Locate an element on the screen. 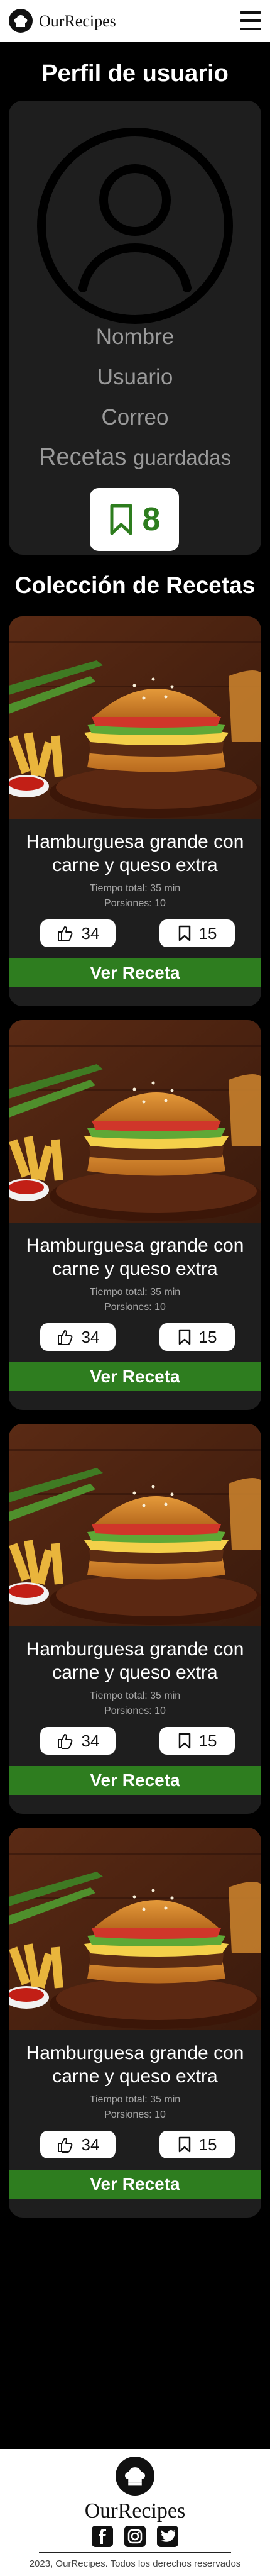 The width and height of the screenshot is (270, 2576). hamburger-menu-icon is located at coordinates (250, 20).